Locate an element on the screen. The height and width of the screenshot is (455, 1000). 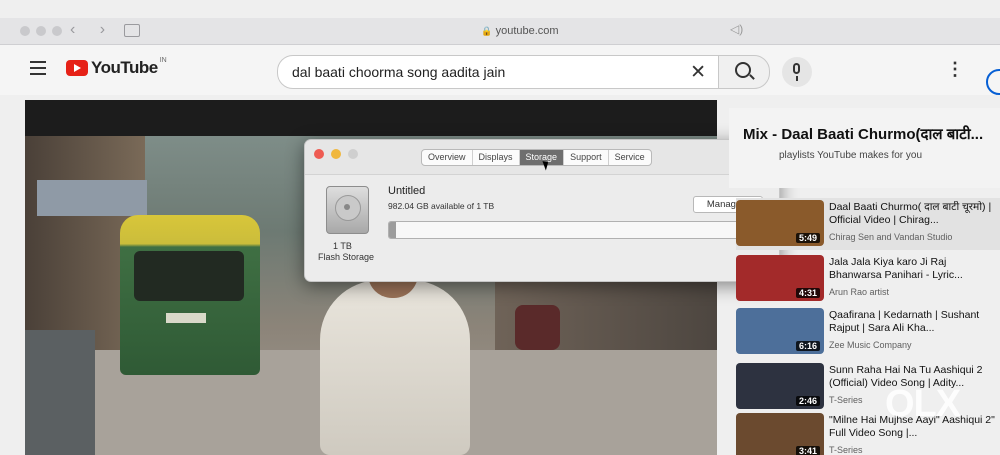
address-bar: 🔒 youtube.com is located at coordinates (520, 31).